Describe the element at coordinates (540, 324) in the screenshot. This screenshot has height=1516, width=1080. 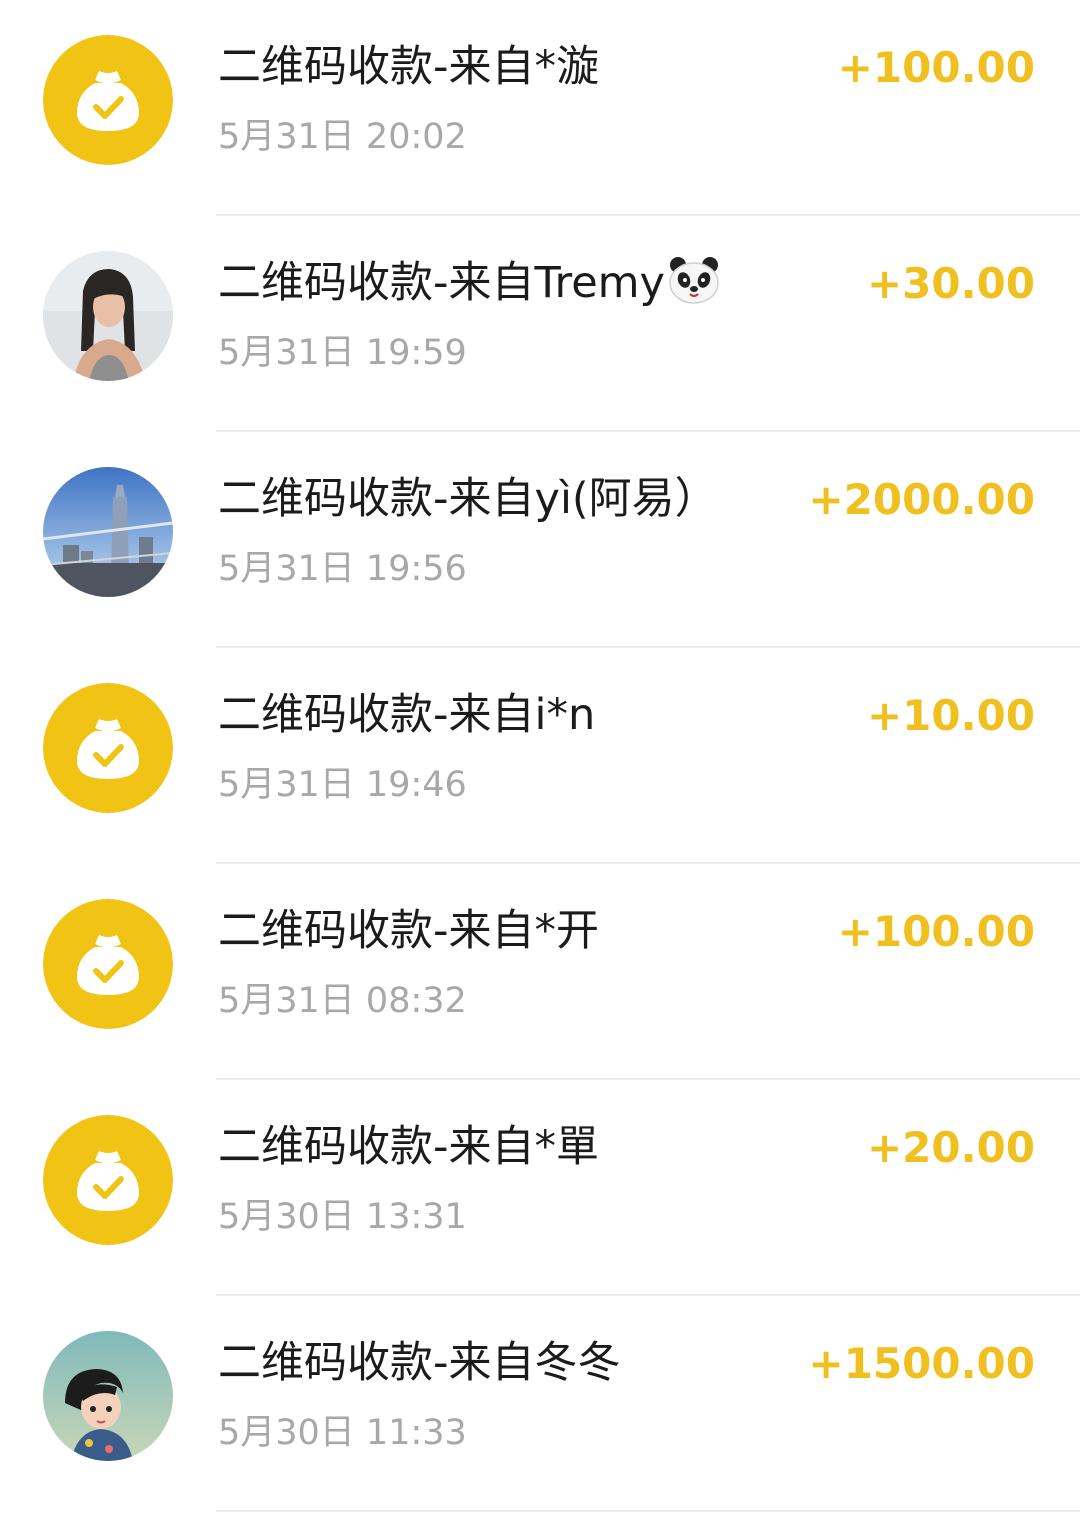
I see `transaction-row: 二维码收款-来自Tremy 5月31日 19:59 +30.00` at that location.